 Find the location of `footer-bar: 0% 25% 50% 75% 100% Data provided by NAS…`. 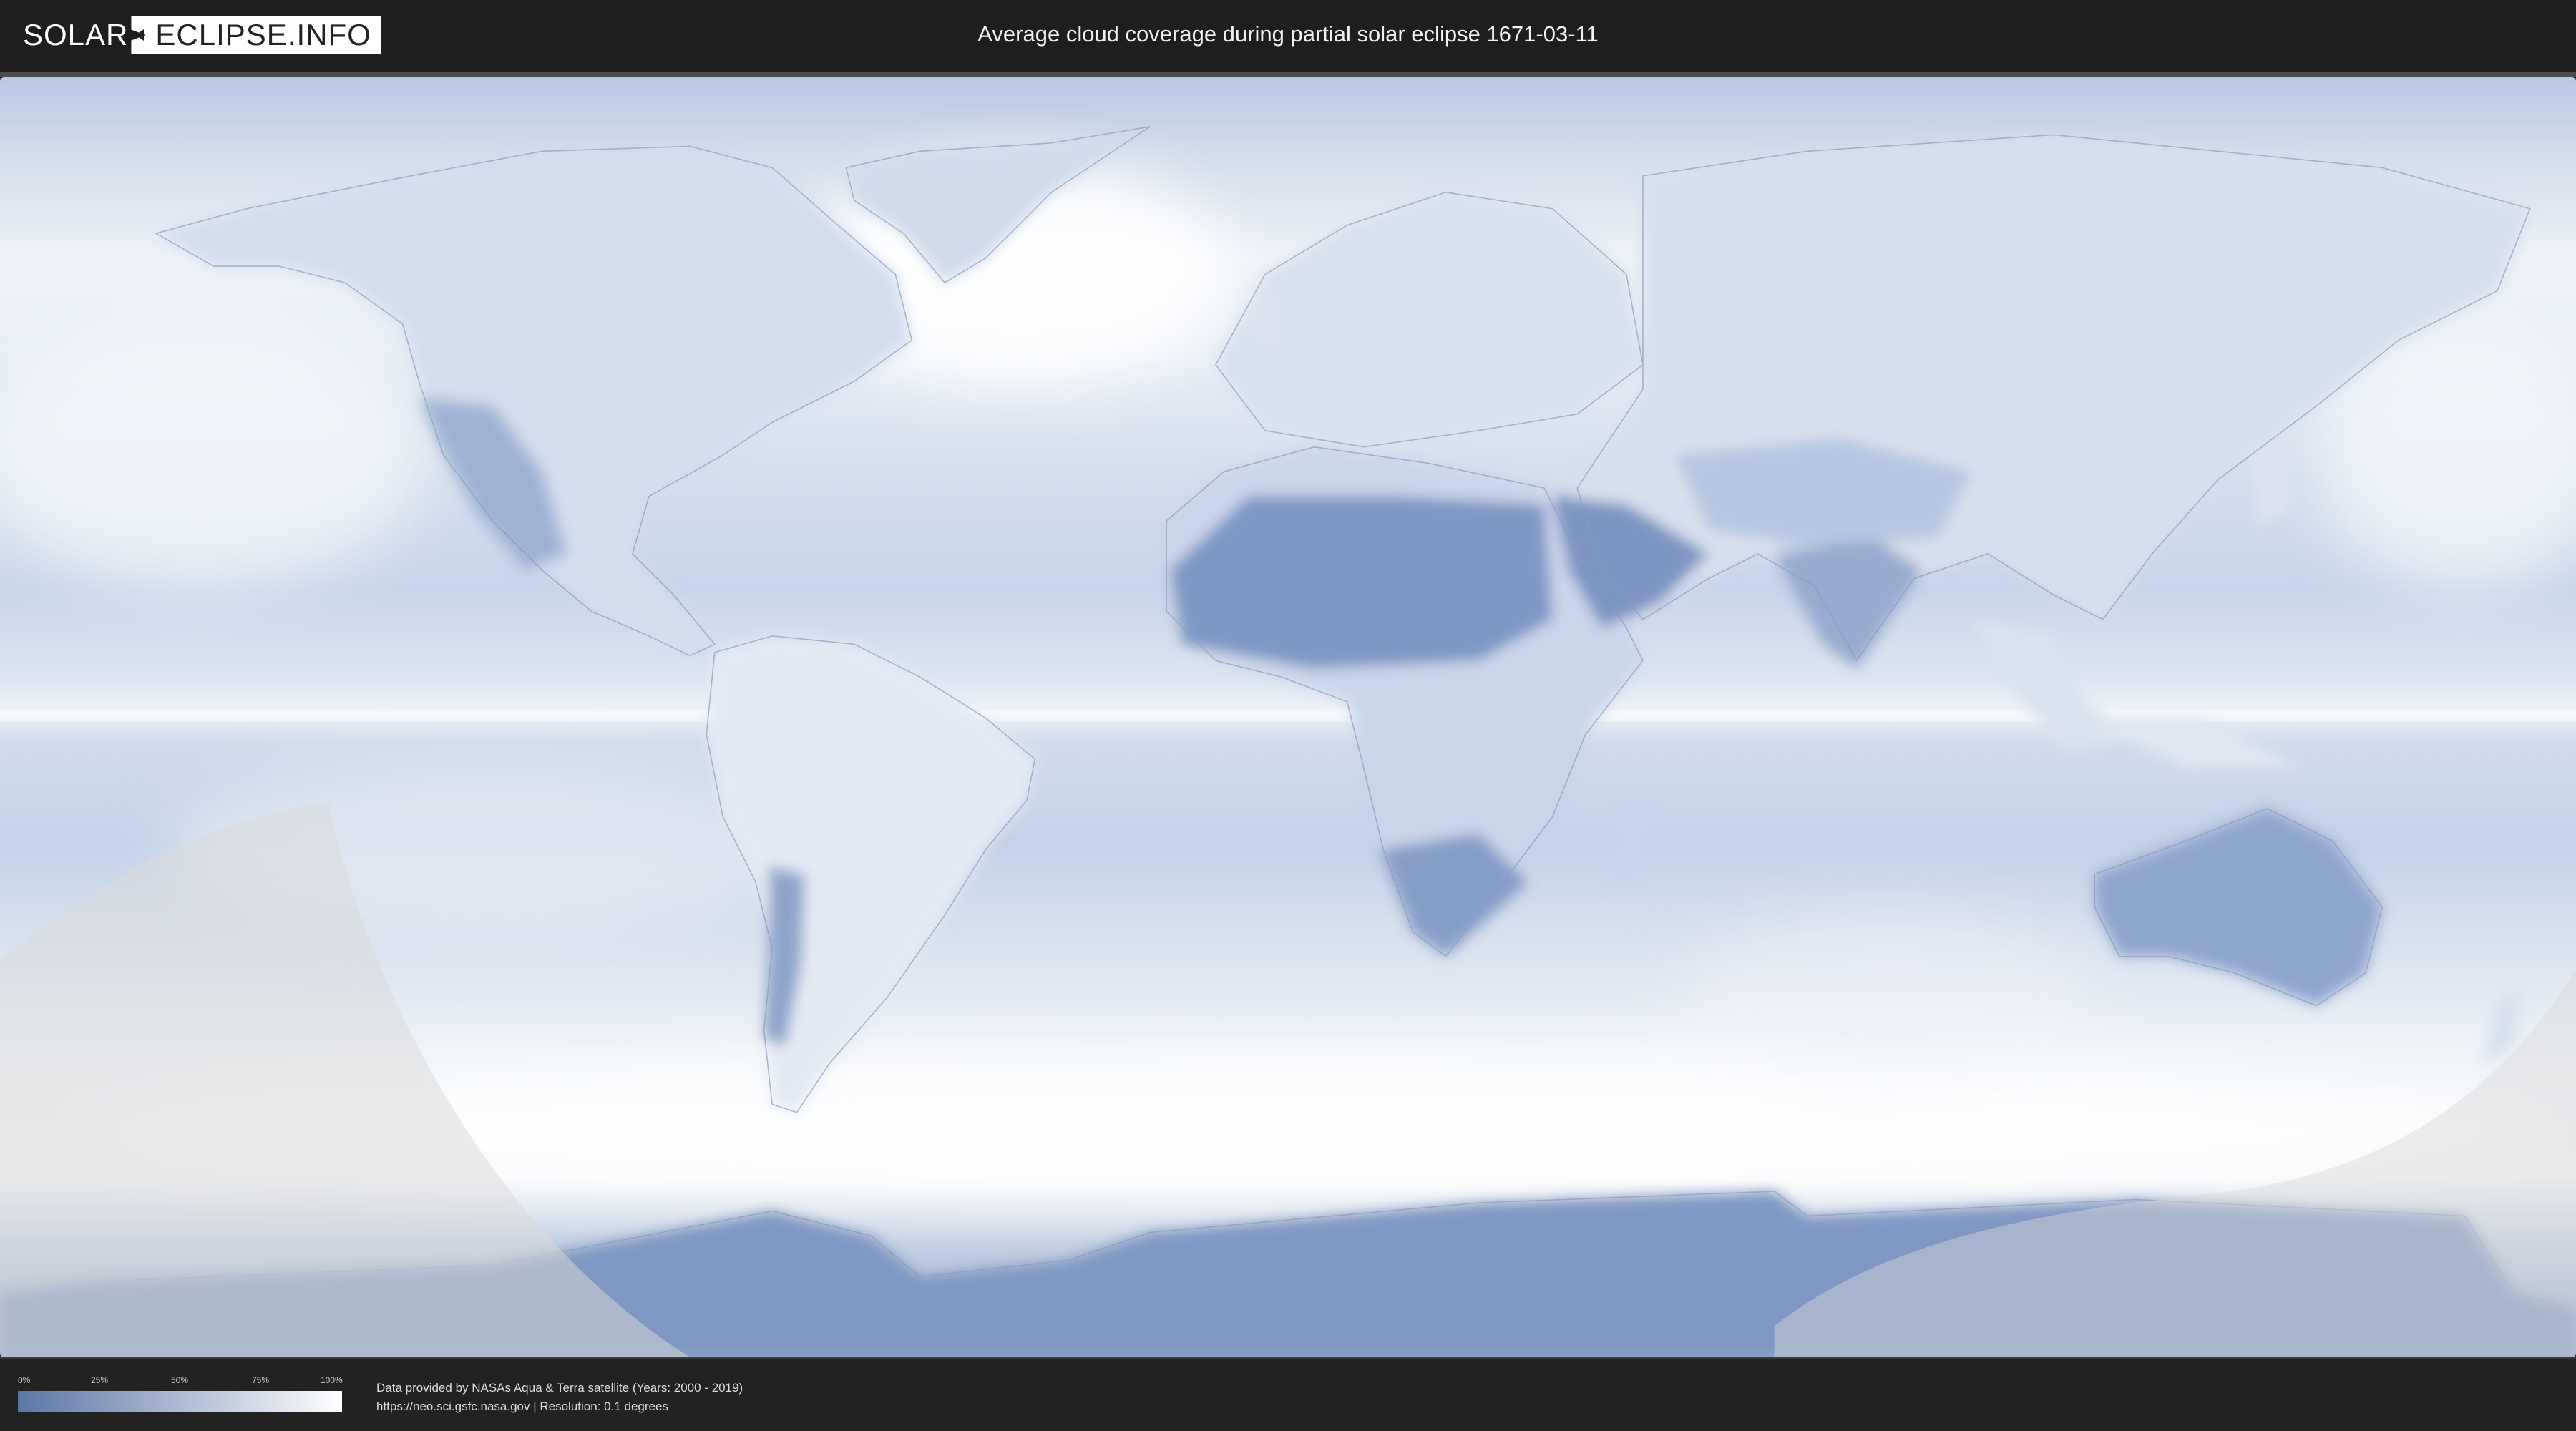

footer-bar: 0% 25% 50% 75% 100% Data provided by NAS… is located at coordinates (1288, 1394).